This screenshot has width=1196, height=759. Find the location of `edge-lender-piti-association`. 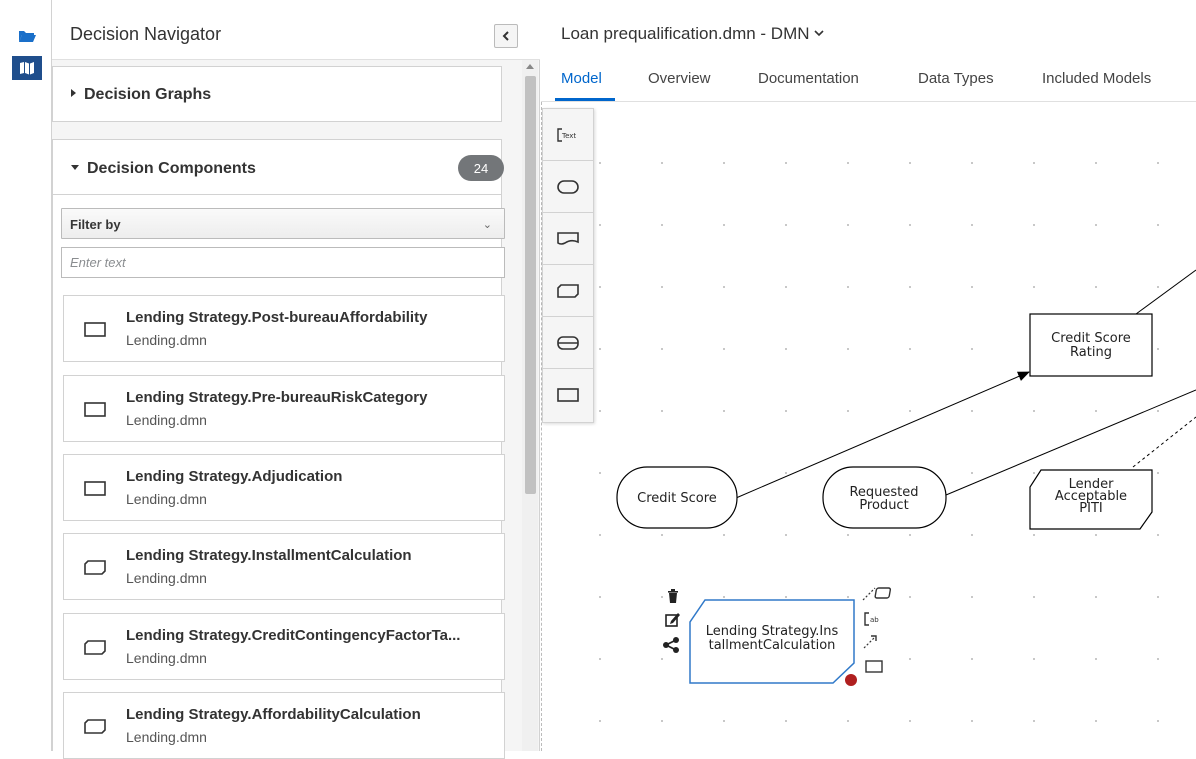

edge-lender-piti-association is located at coordinates (1164, 442).